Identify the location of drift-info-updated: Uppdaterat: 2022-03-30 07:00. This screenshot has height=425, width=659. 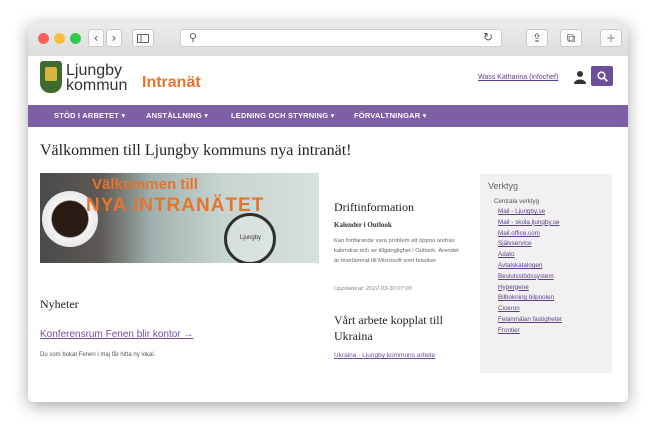
(373, 289).